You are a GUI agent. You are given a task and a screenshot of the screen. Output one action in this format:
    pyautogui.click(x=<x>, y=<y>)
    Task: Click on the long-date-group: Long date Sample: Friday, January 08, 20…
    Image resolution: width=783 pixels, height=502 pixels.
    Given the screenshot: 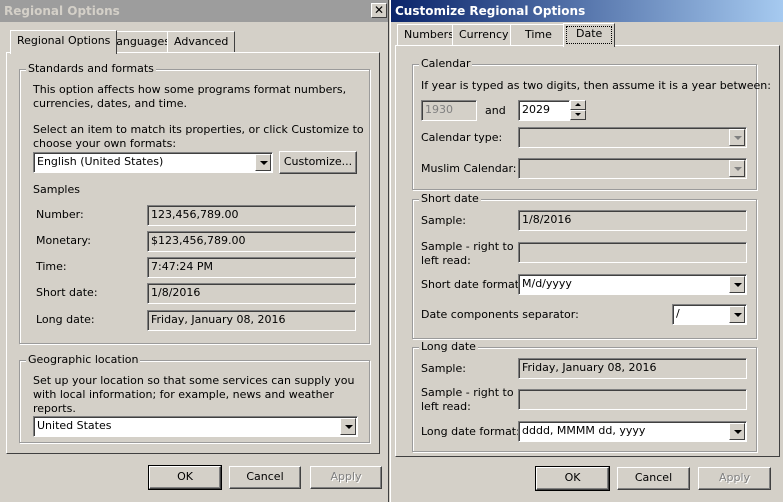 What is the action you would take?
    pyautogui.click(x=584, y=396)
    